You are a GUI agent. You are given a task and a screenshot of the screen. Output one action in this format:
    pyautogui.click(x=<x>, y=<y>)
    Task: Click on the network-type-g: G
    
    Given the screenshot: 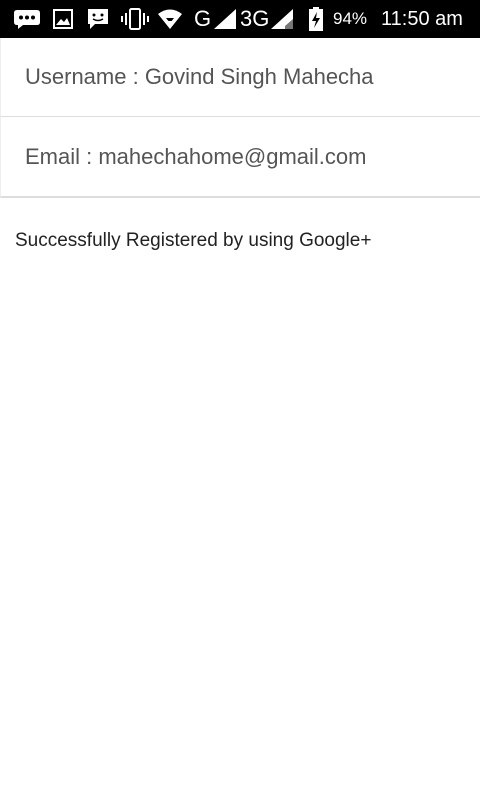 What is the action you would take?
    pyautogui.click(x=203, y=18)
    